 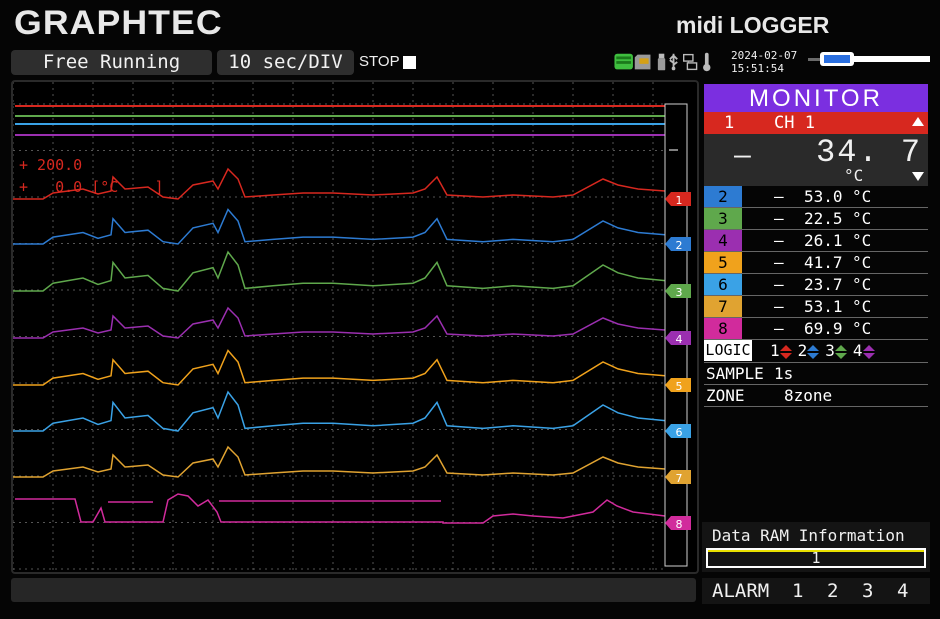 I want to click on channel-value: 53.0, so click(x=823, y=196).